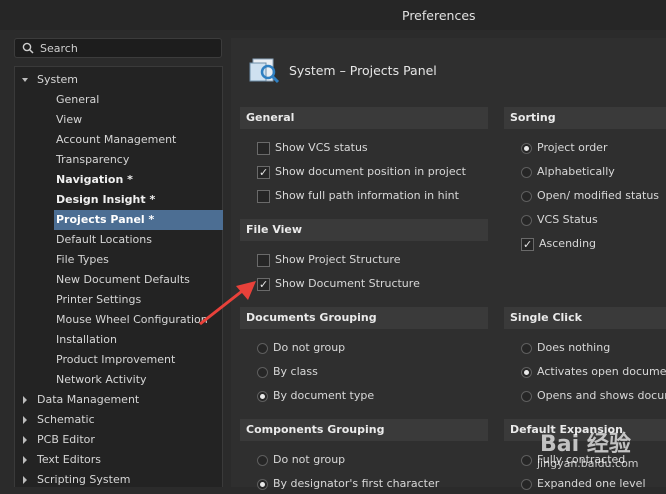  I want to click on projects-panel-icon, so click(264, 71).